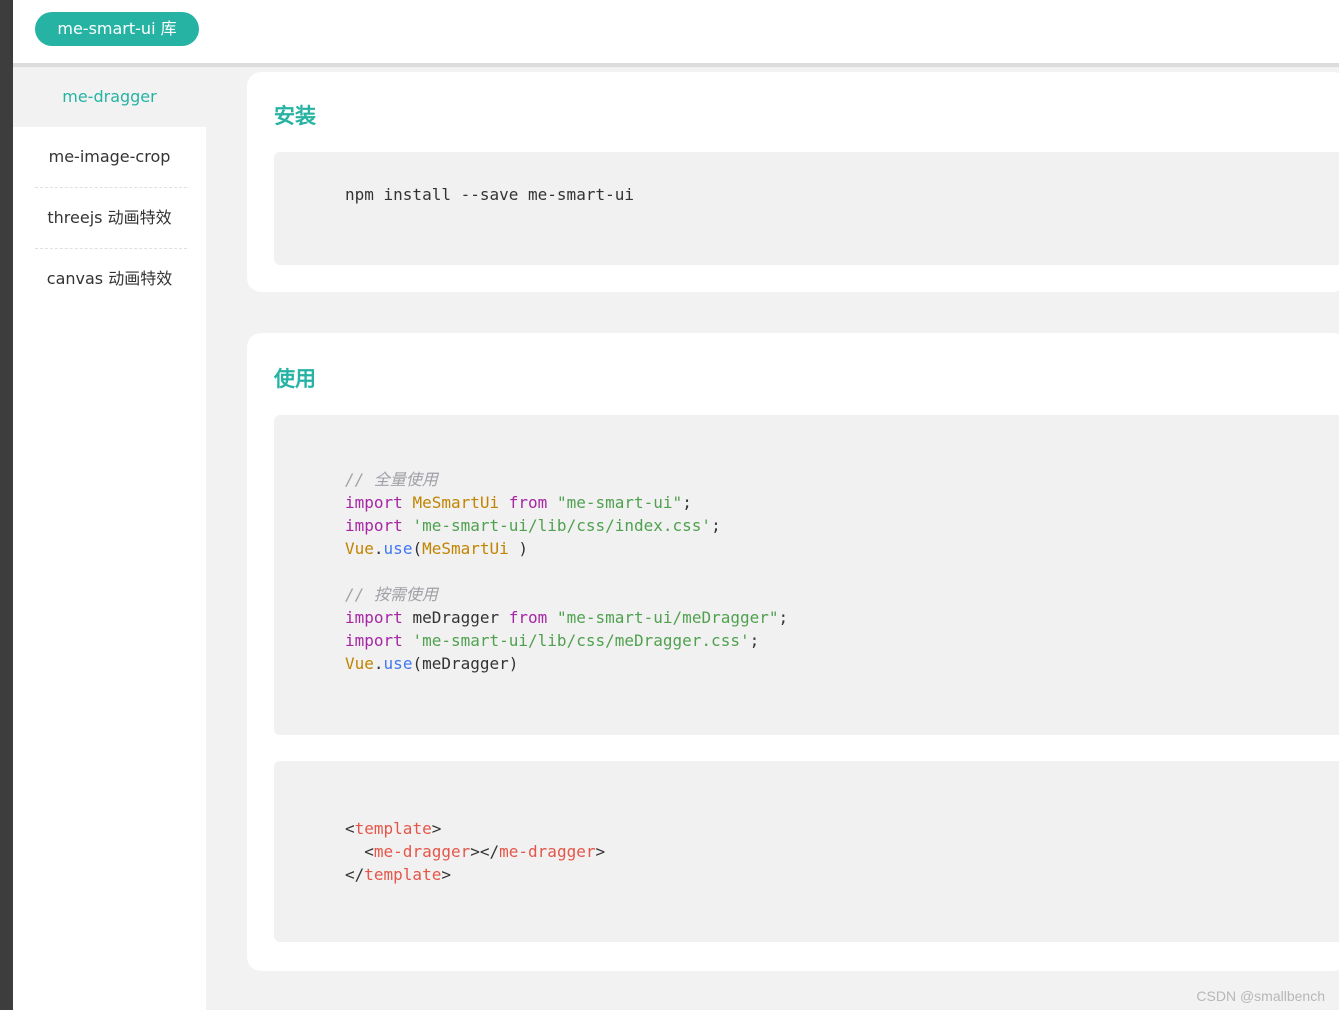 This screenshot has width=1339, height=1010. I want to click on header-divider, so click(676, 65).